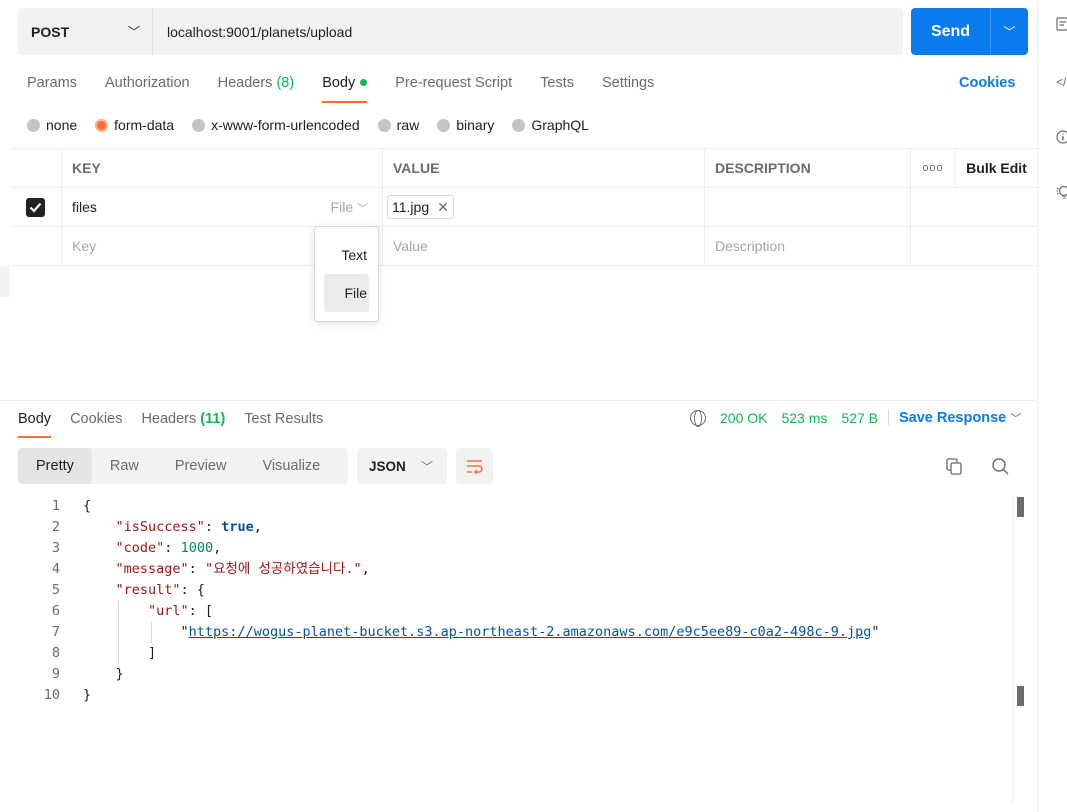  What do you see at coordinates (465, 125) in the screenshot?
I see `radio-binary: binary` at bounding box center [465, 125].